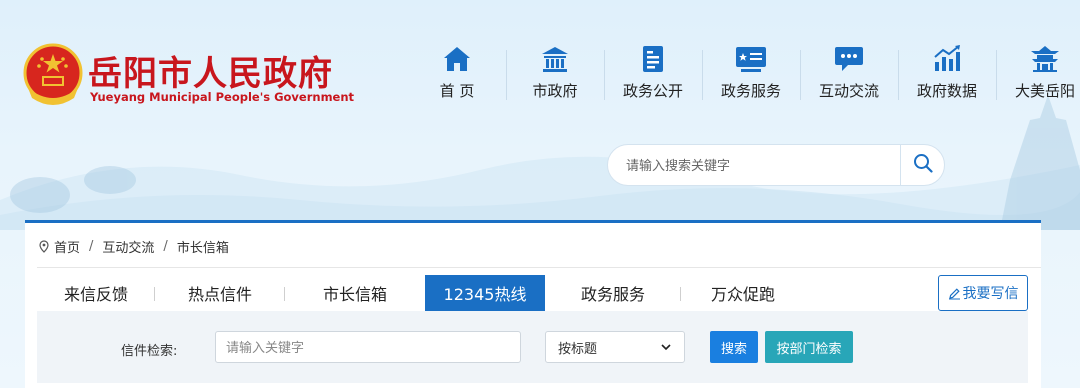 The image size is (1080, 388). What do you see at coordinates (210, 74) in the screenshot?
I see `site-title: 岳阳市人民政府` at bounding box center [210, 74].